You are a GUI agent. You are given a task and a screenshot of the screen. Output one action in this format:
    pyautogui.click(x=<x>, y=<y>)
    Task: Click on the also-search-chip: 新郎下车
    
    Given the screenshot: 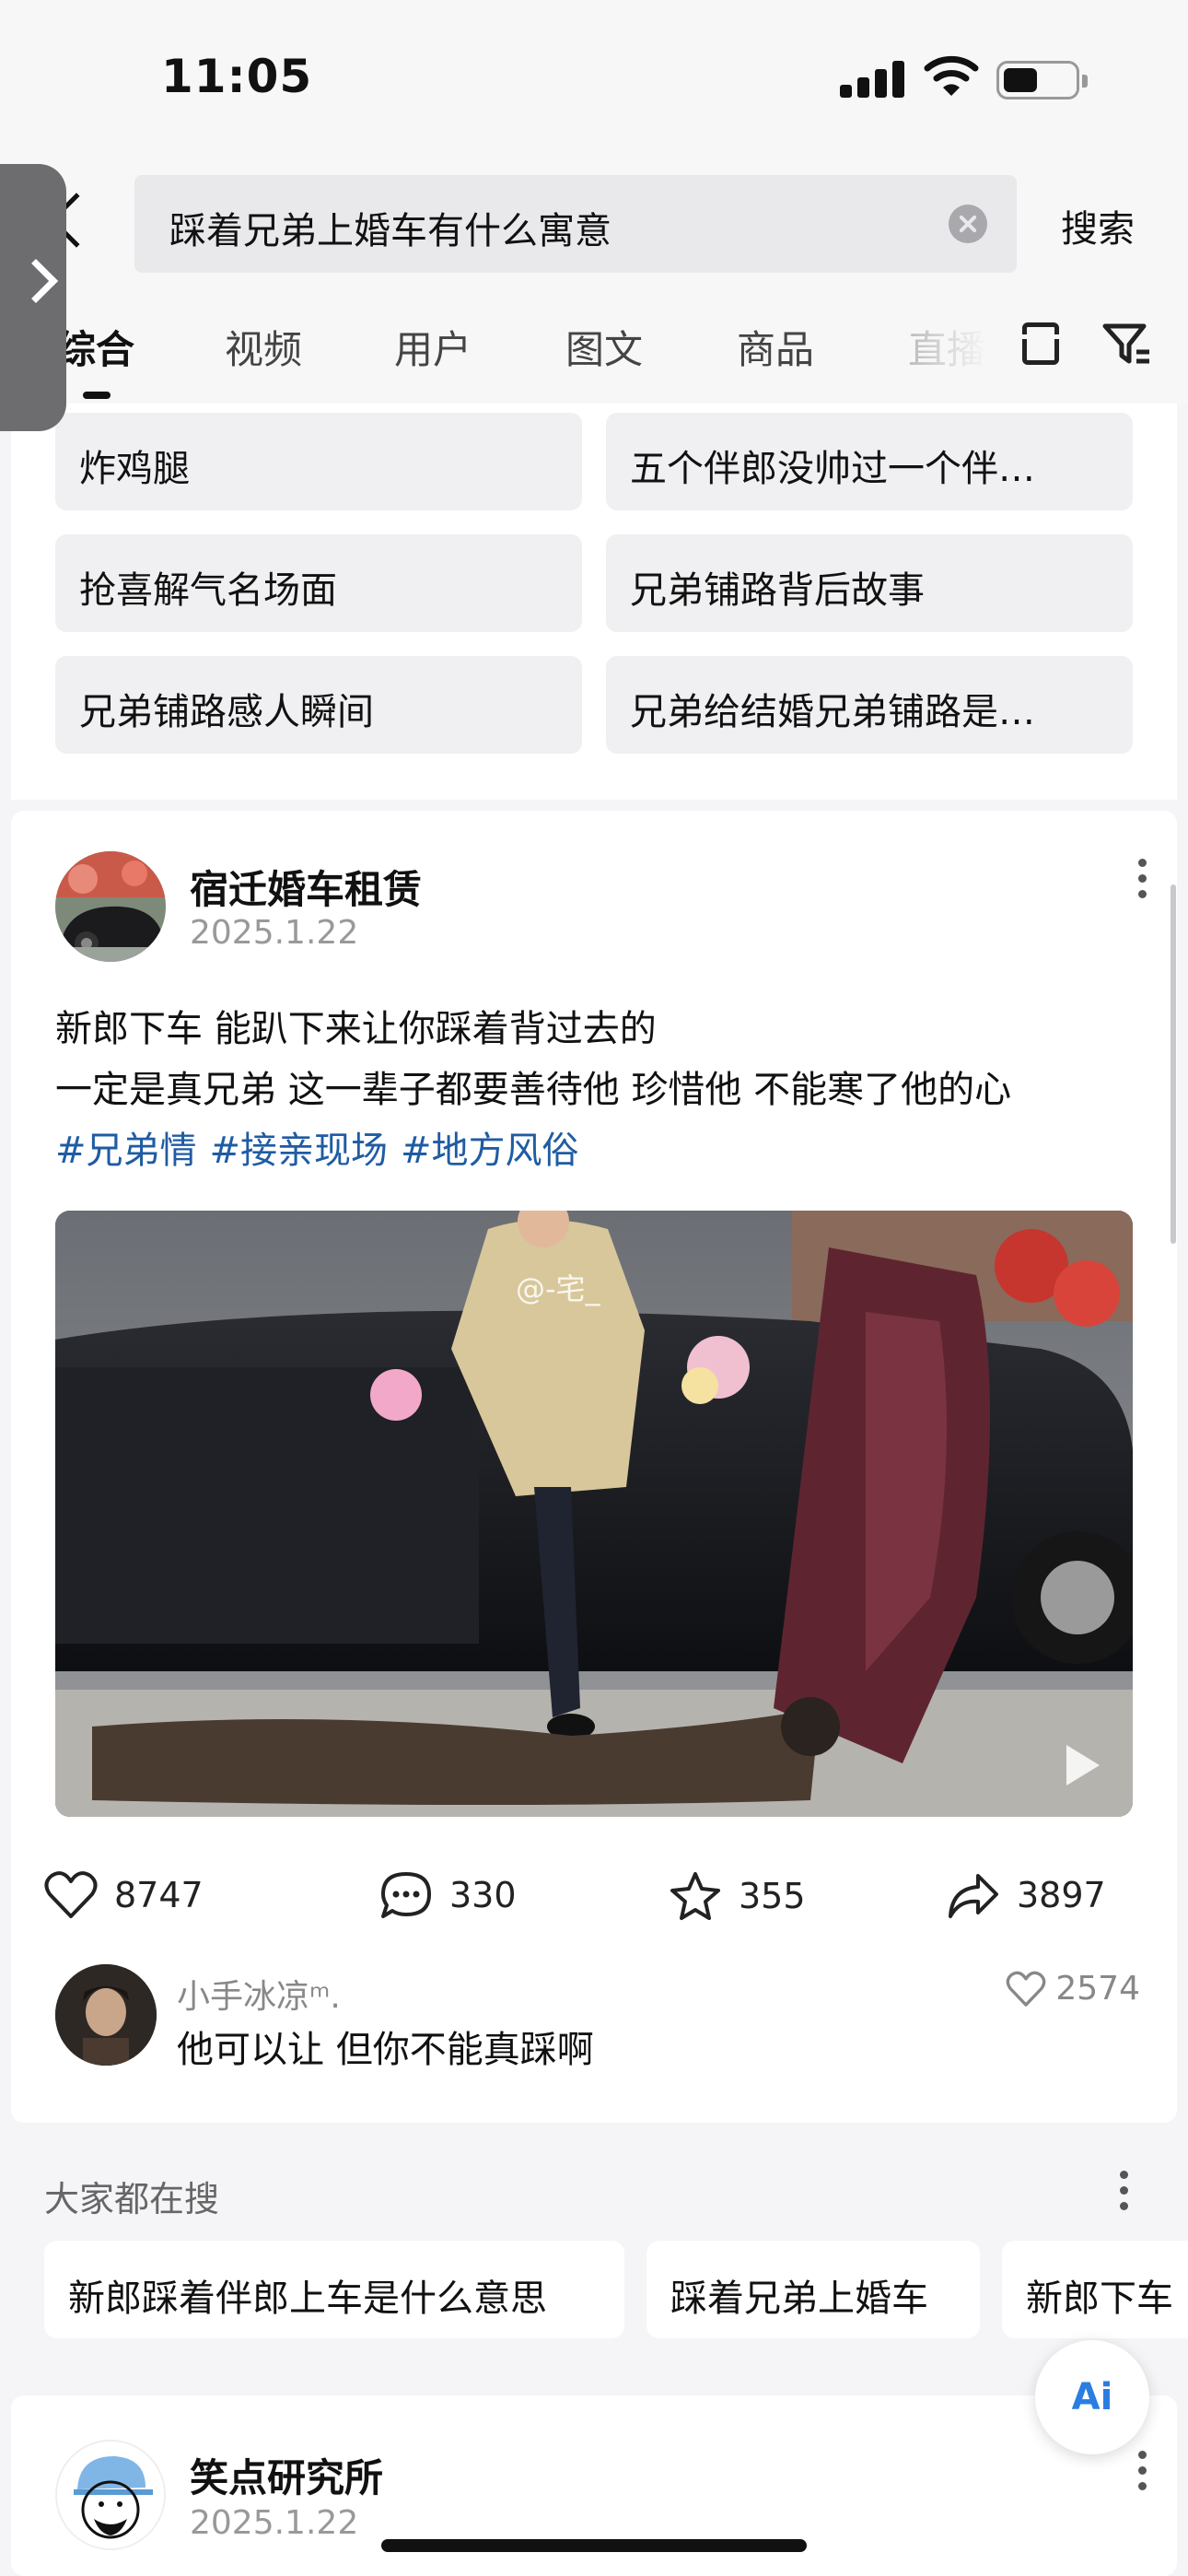 What is the action you would take?
    pyautogui.click(x=1095, y=2289)
    